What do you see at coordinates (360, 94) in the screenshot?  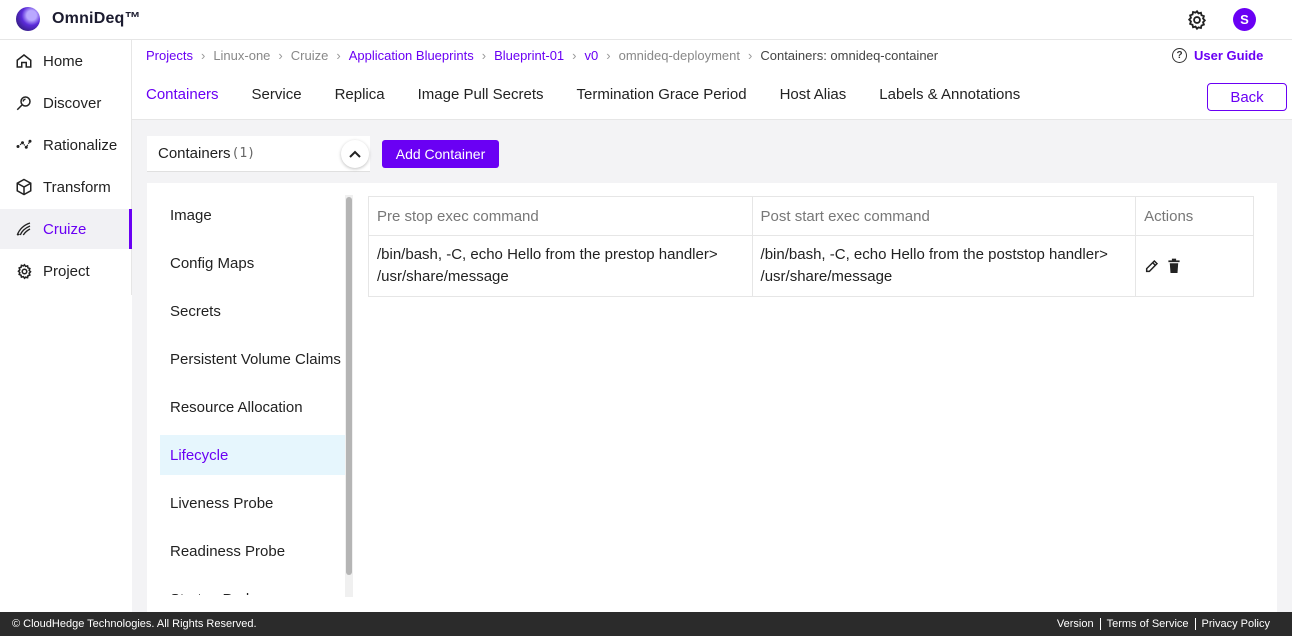 I see `tab-replica: Replica` at bounding box center [360, 94].